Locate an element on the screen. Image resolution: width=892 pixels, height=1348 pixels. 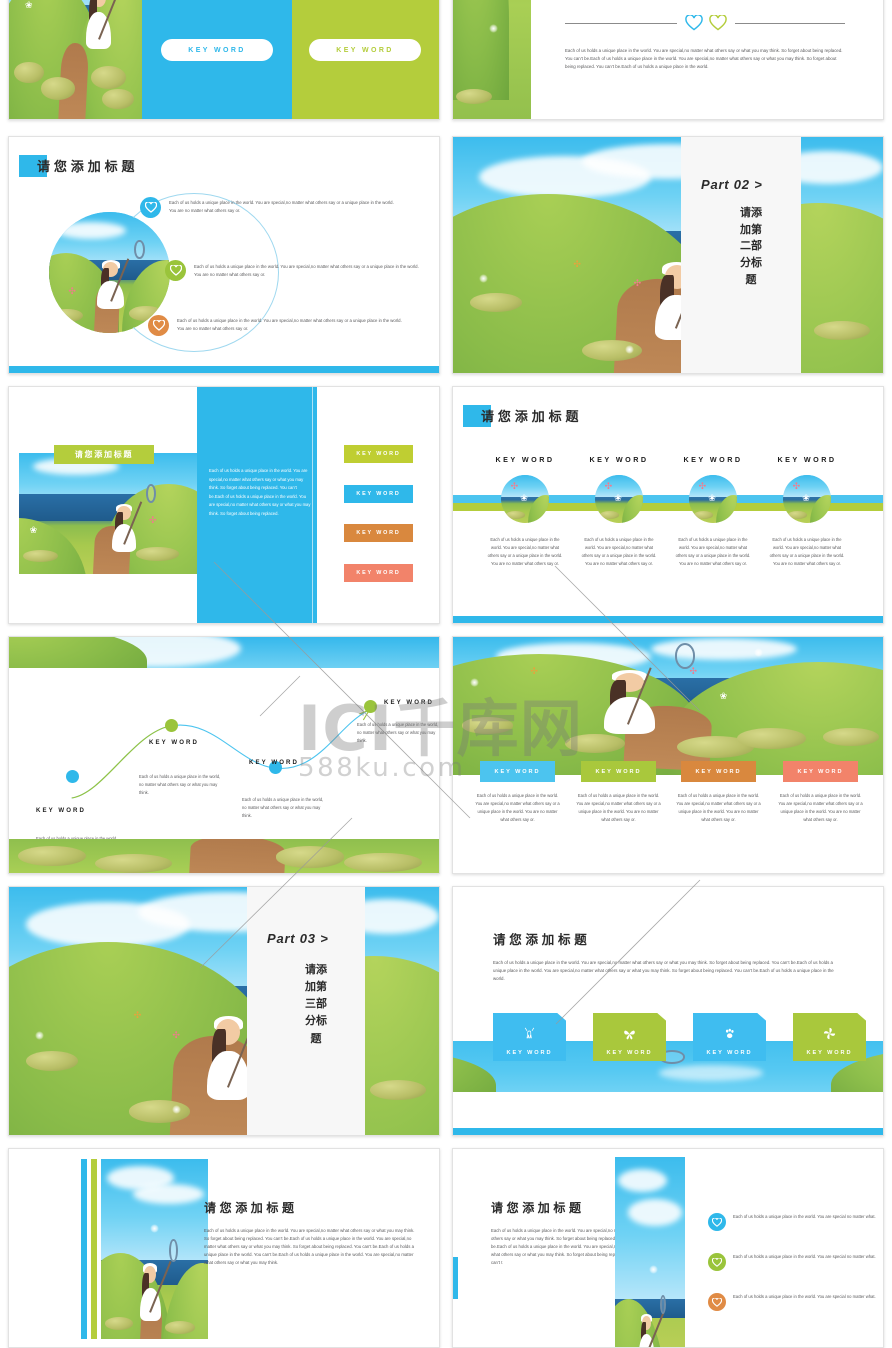
keyword-bar-4: KEY WORD is located at coordinates (378, 573).